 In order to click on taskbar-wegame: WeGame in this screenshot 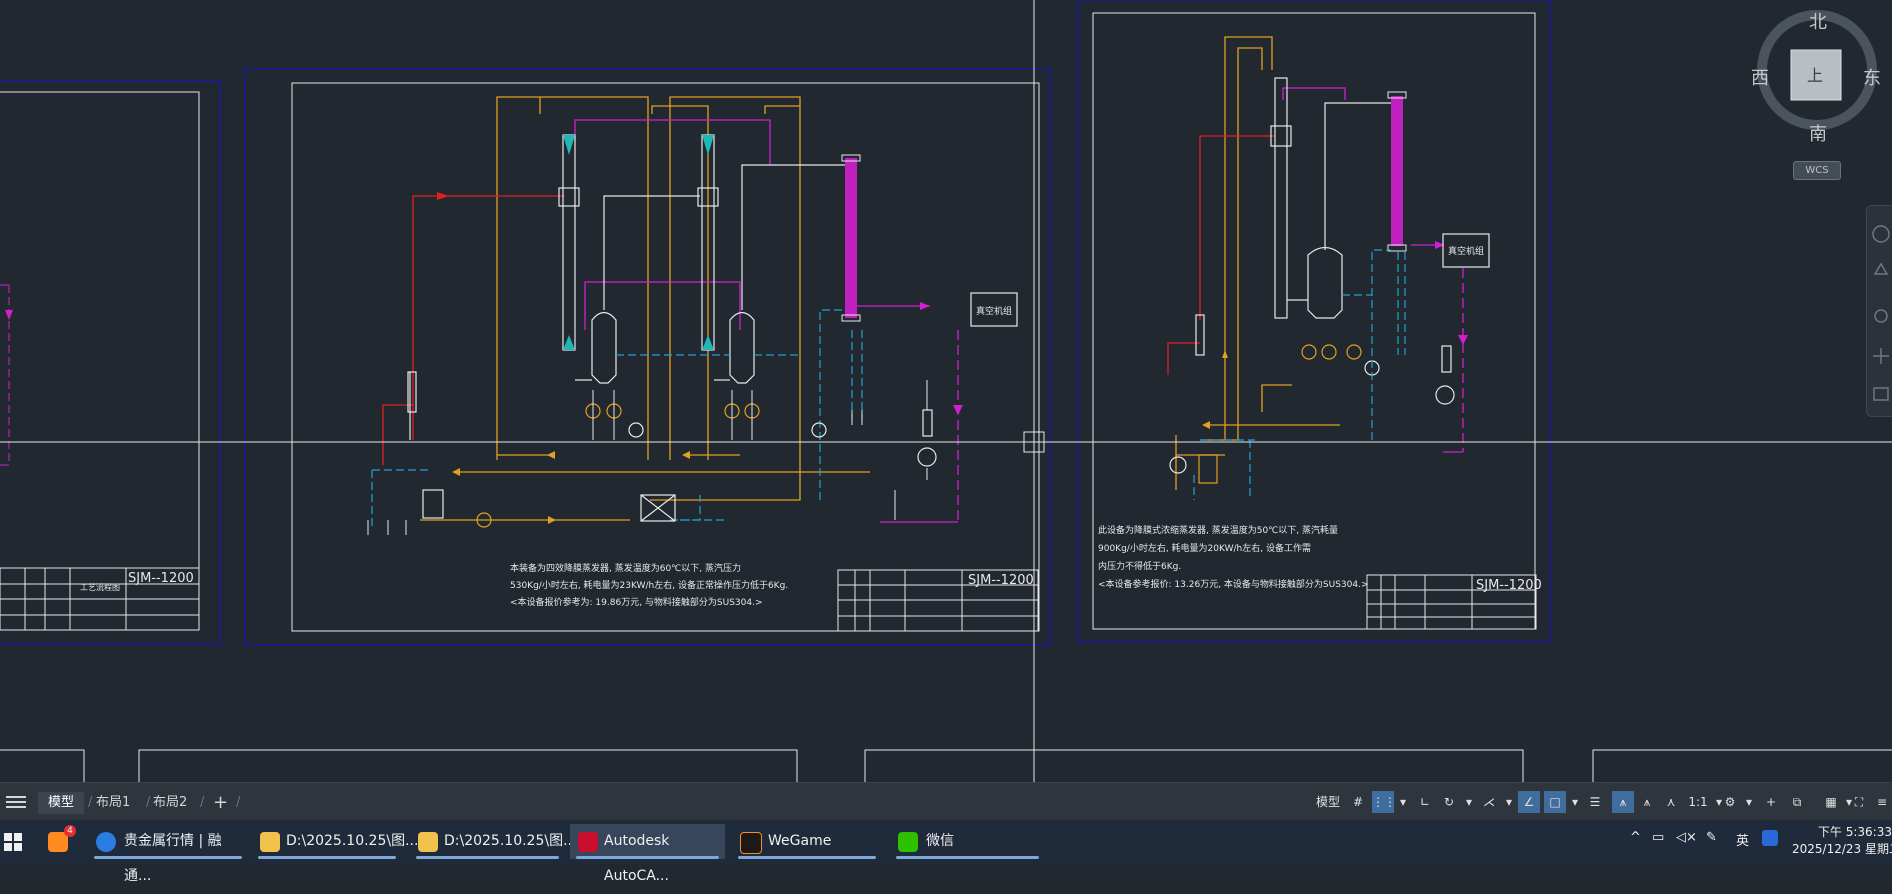, I will do `click(807, 841)`.